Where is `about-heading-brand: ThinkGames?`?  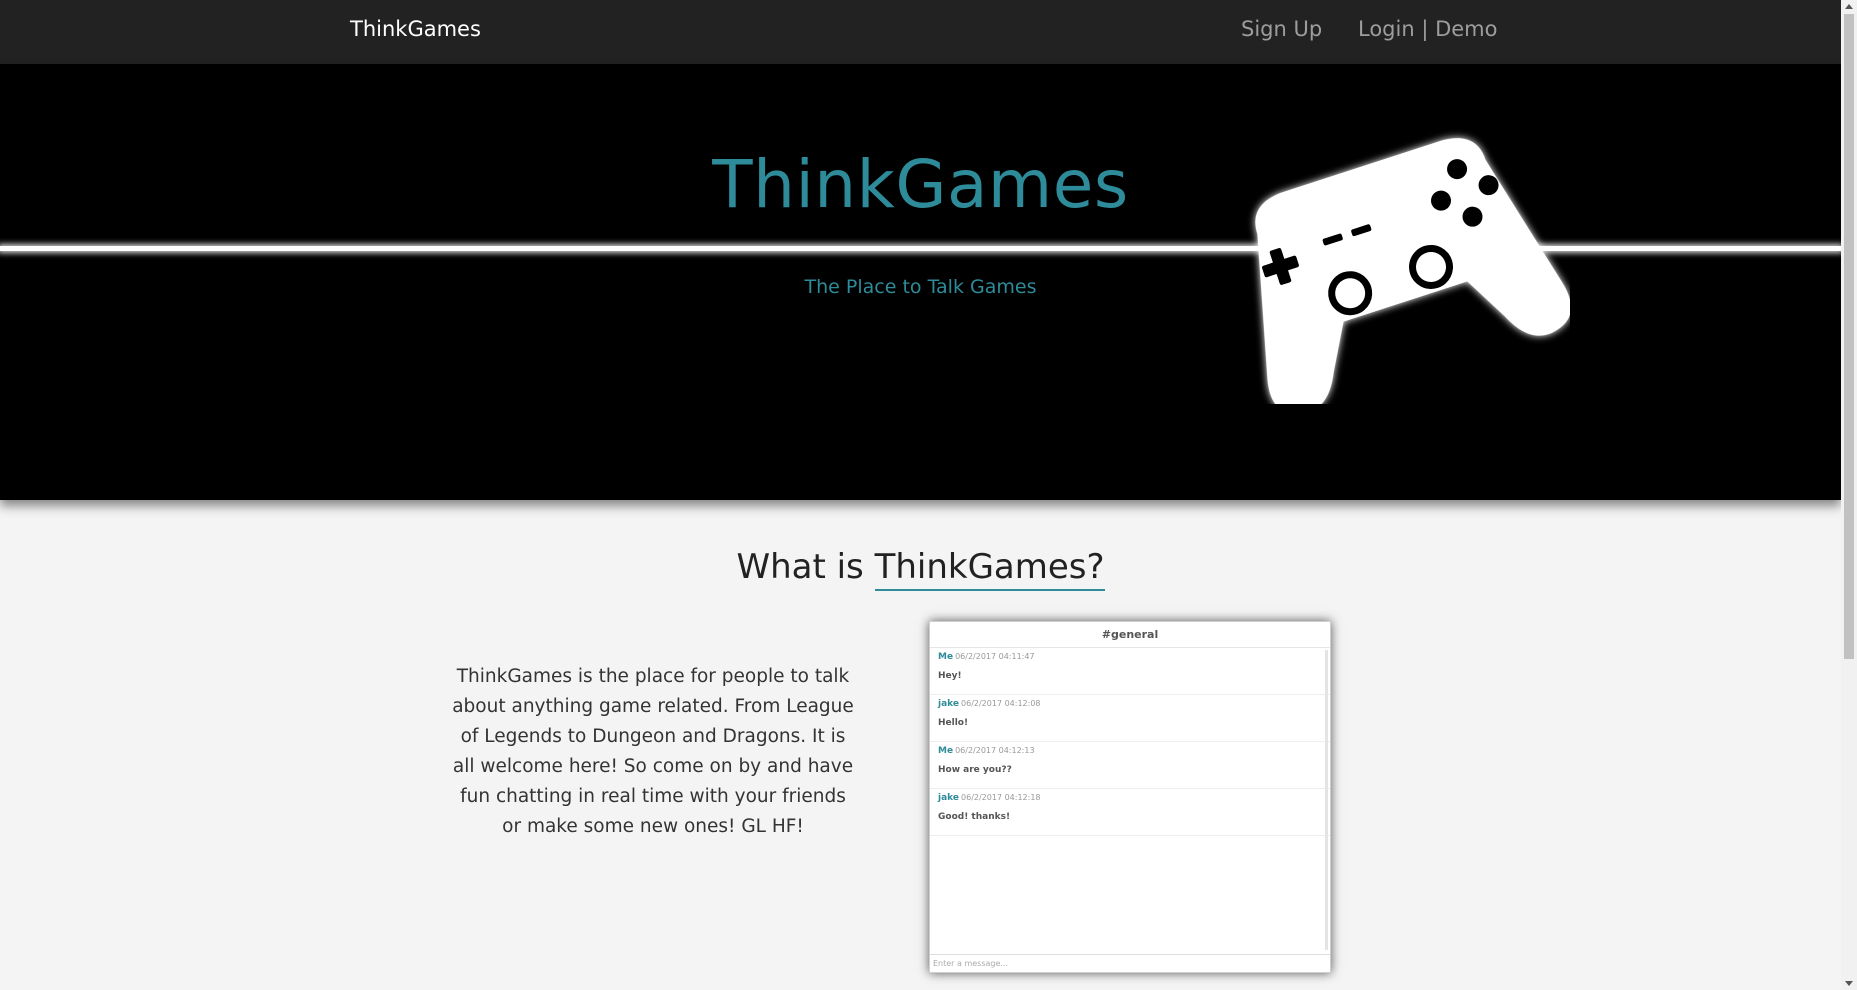
about-heading-brand: ThinkGames? is located at coordinates (989, 569).